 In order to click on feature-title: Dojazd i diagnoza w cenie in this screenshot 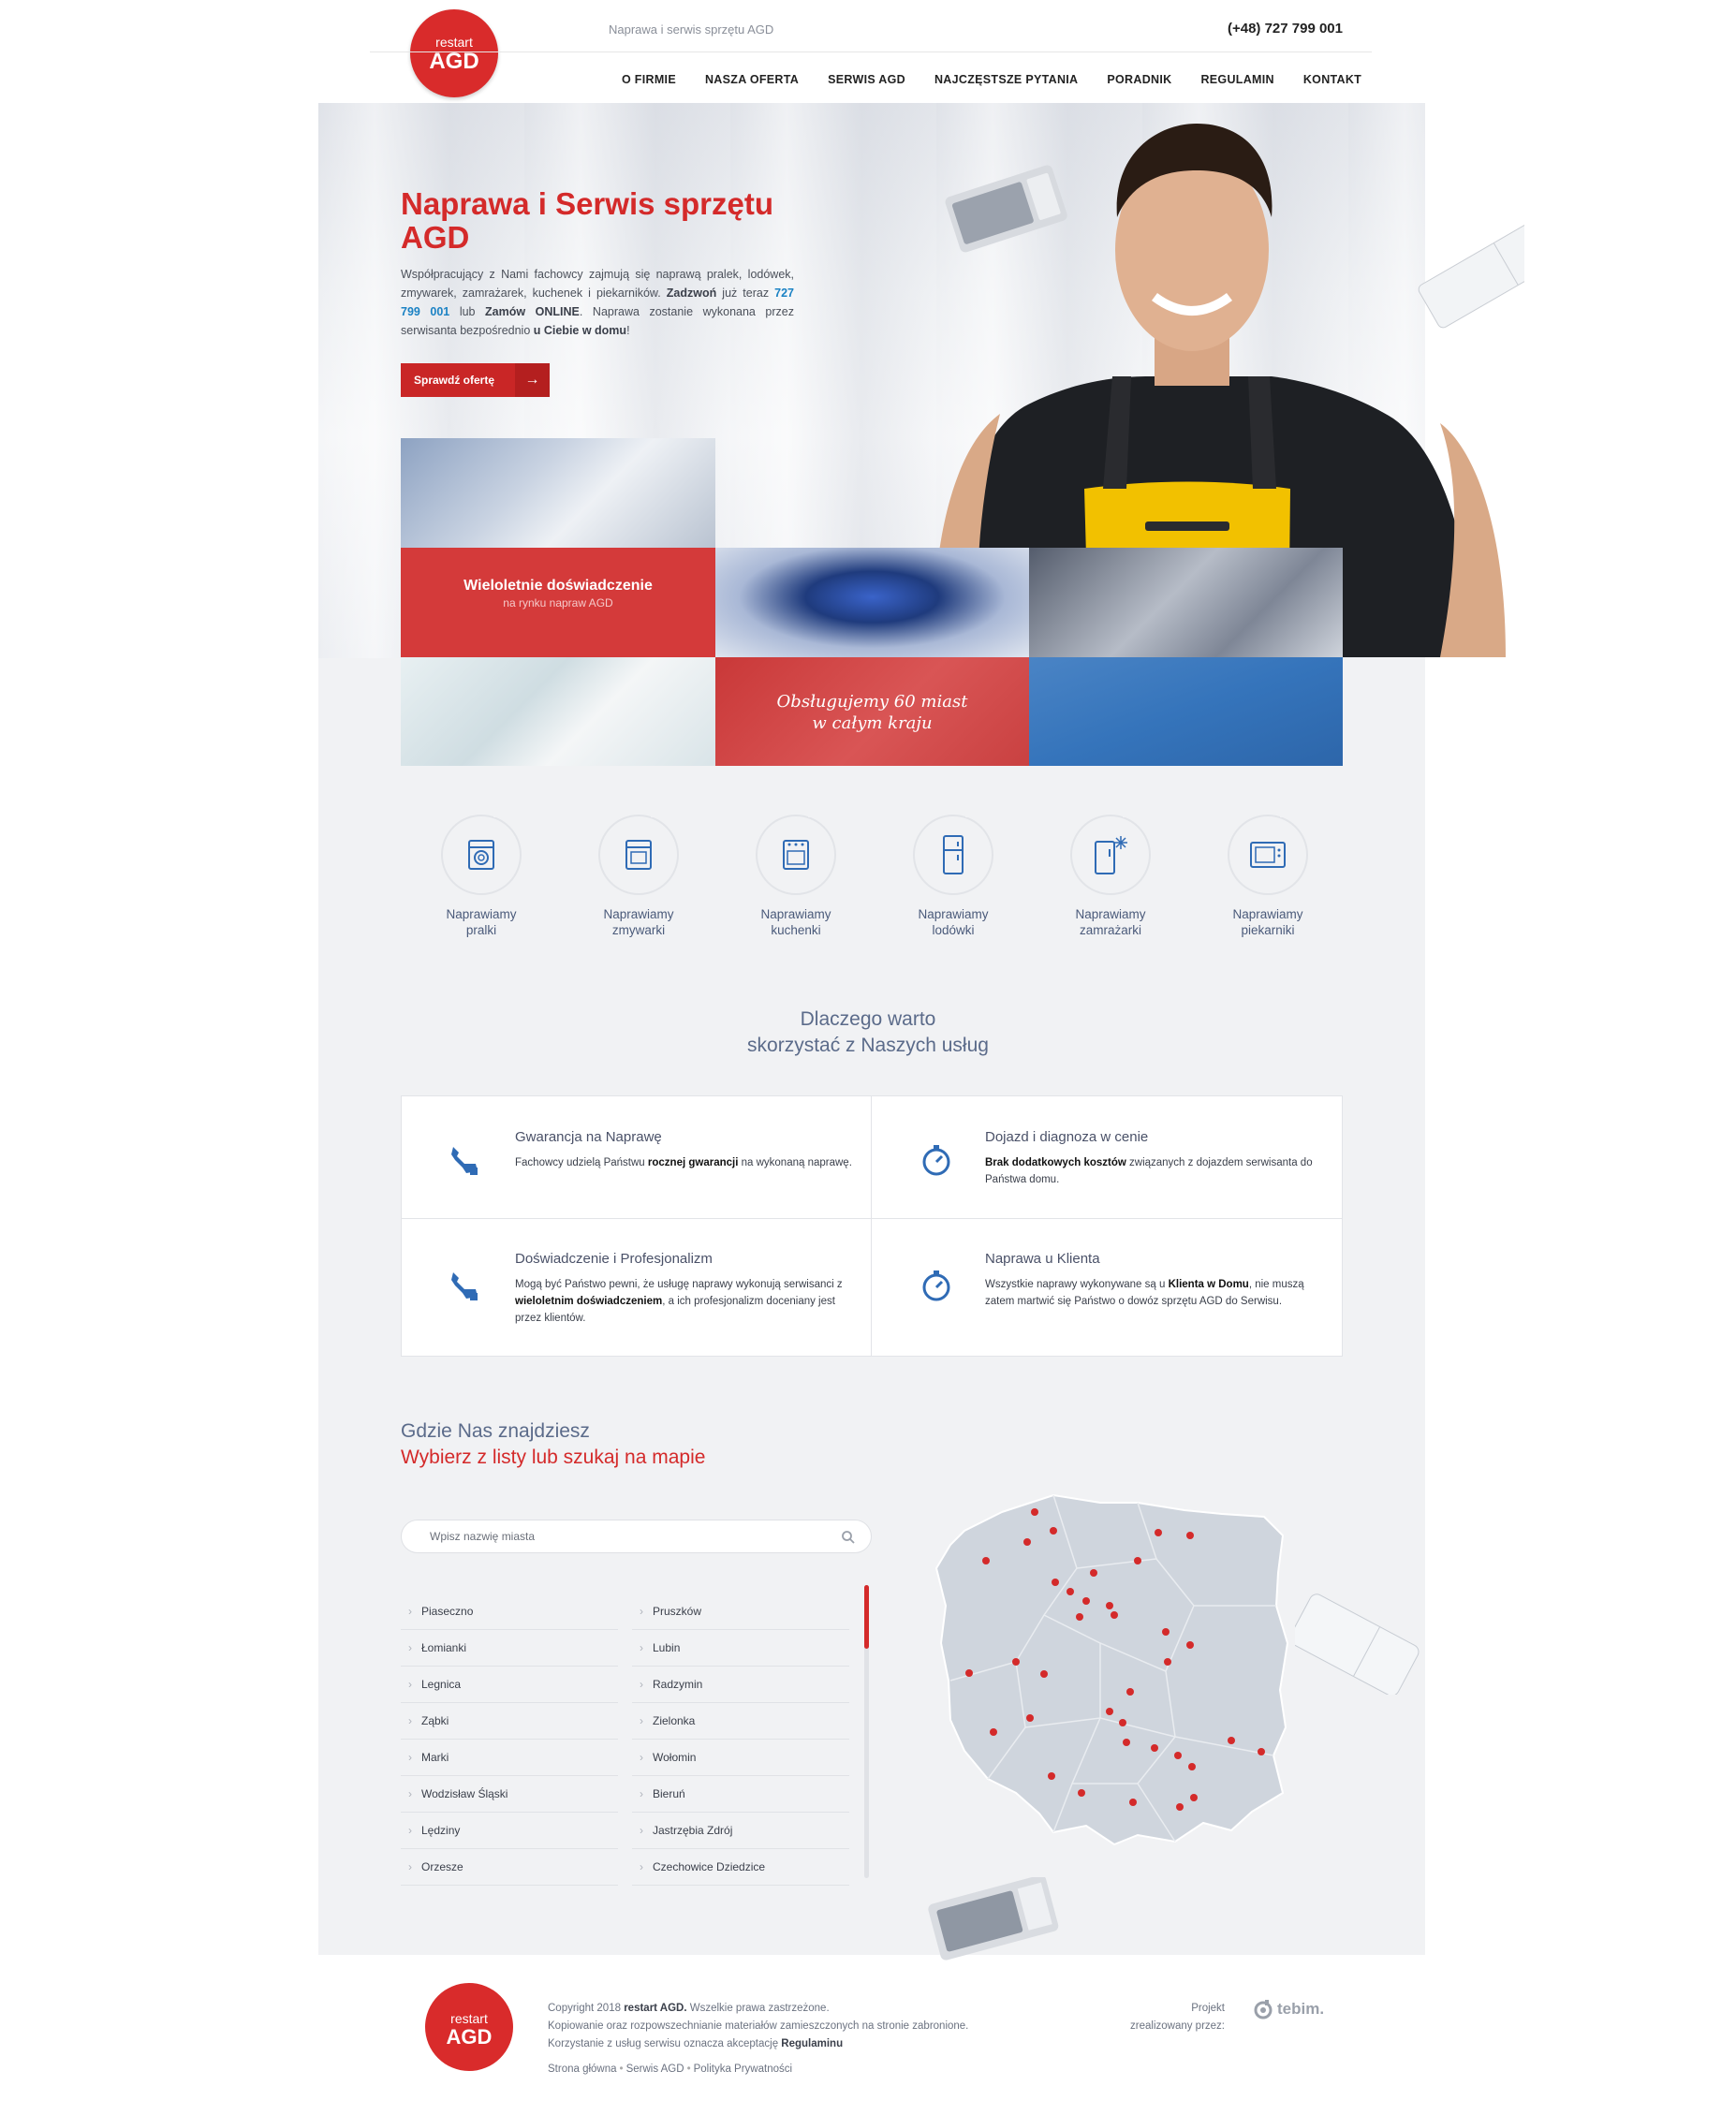, I will do `click(1067, 1137)`.